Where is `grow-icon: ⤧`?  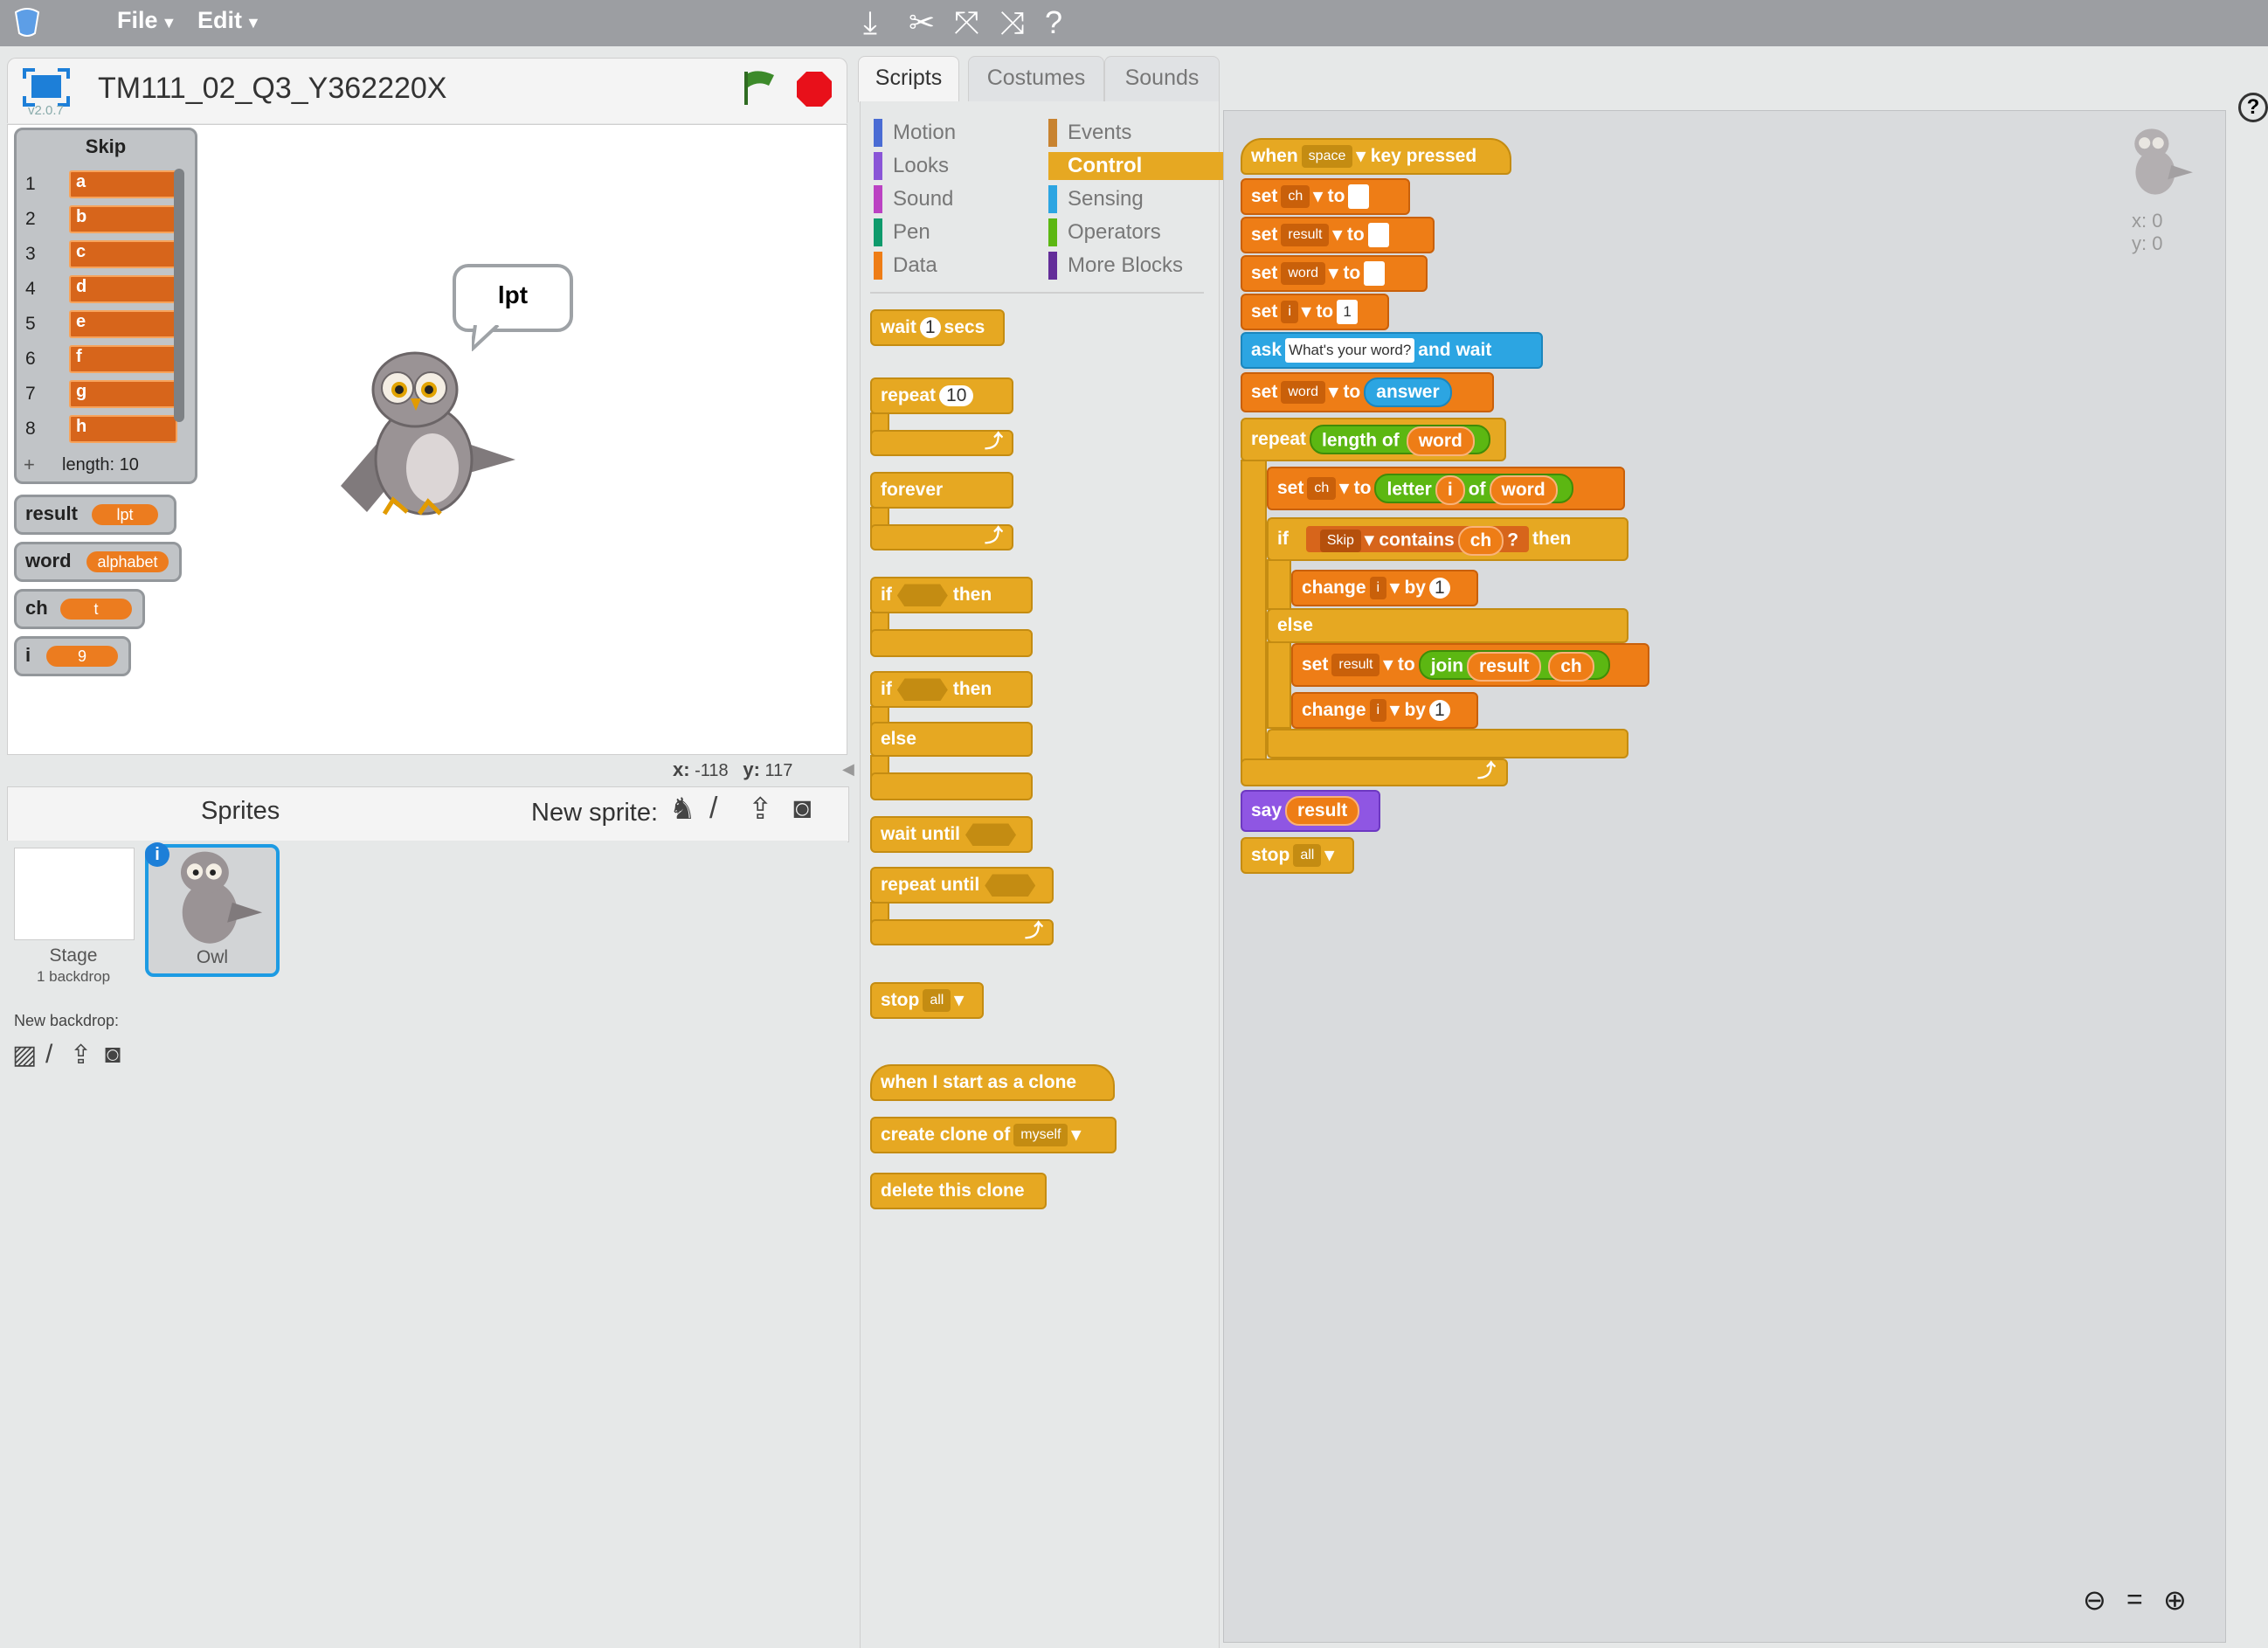 grow-icon: ⤧ is located at coordinates (966, 22).